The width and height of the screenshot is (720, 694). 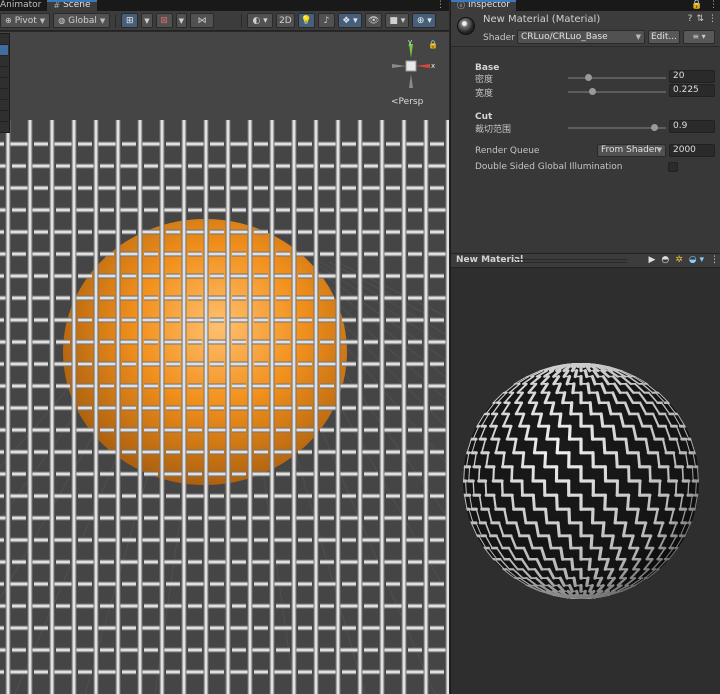 What do you see at coordinates (692, 150) in the screenshot?
I see `render-queue-field: 2000` at bounding box center [692, 150].